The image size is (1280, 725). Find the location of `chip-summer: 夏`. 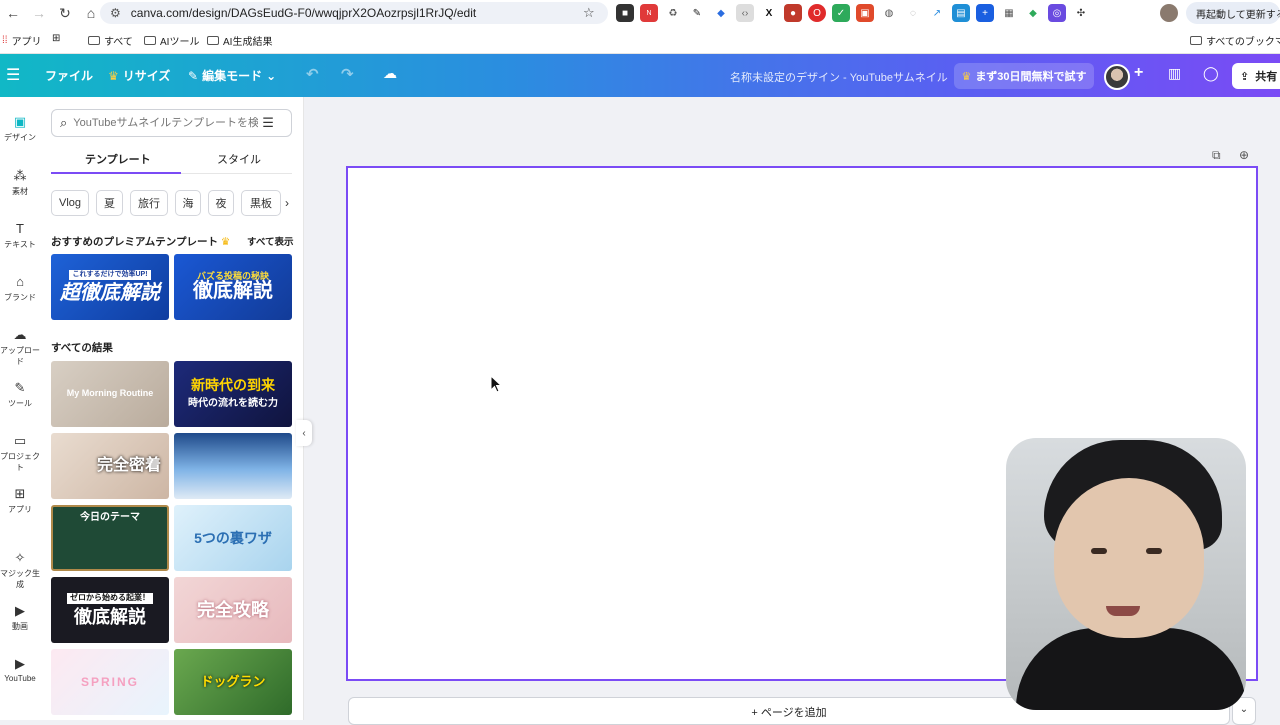

chip-summer: 夏 is located at coordinates (109, 203).